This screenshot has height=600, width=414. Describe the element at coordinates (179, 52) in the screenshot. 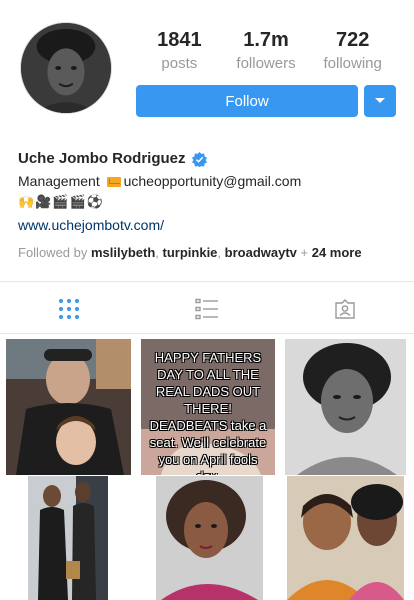

I see `posts-stat: 1841 posts` at that location.